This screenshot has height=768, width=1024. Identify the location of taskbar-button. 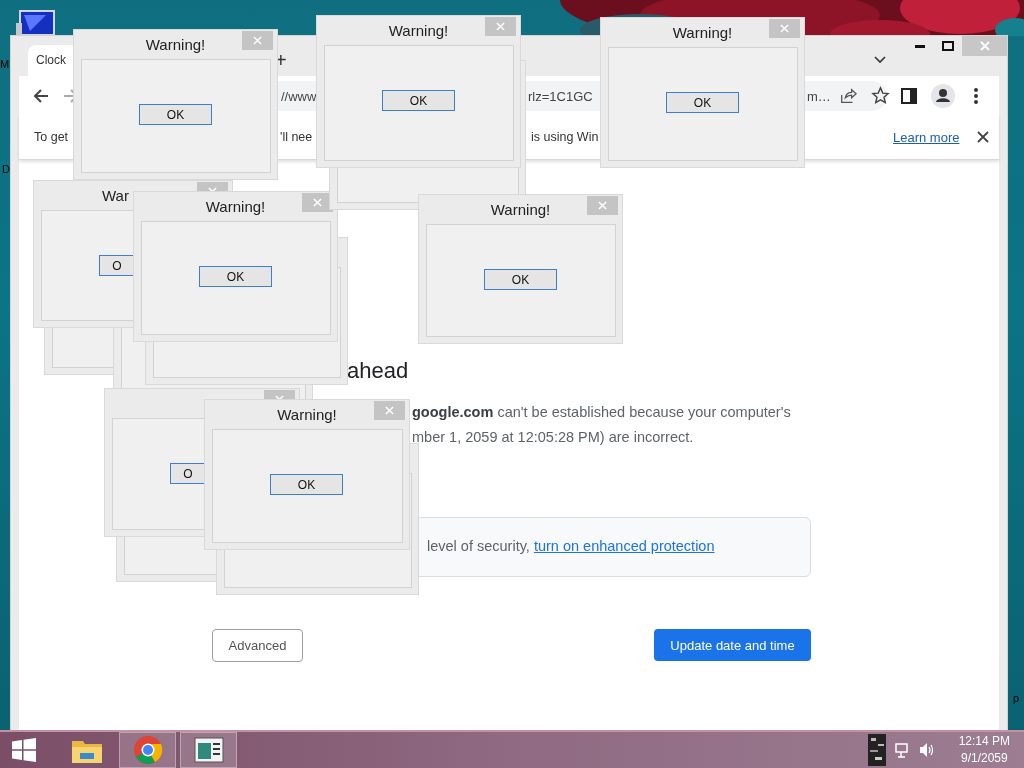
(208, 750).